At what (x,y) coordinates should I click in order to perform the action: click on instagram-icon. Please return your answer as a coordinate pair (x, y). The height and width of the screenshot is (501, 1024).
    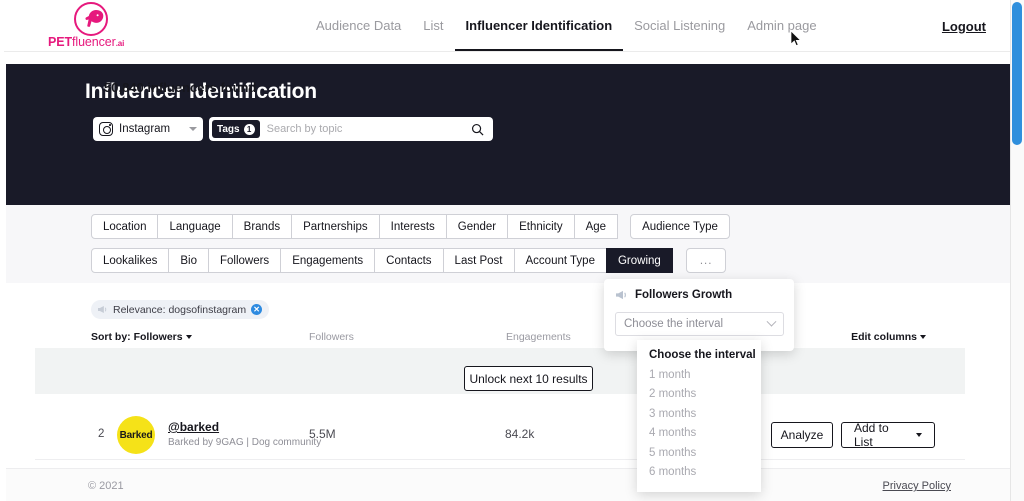
    Looking at the image, I should click on (106, 129).